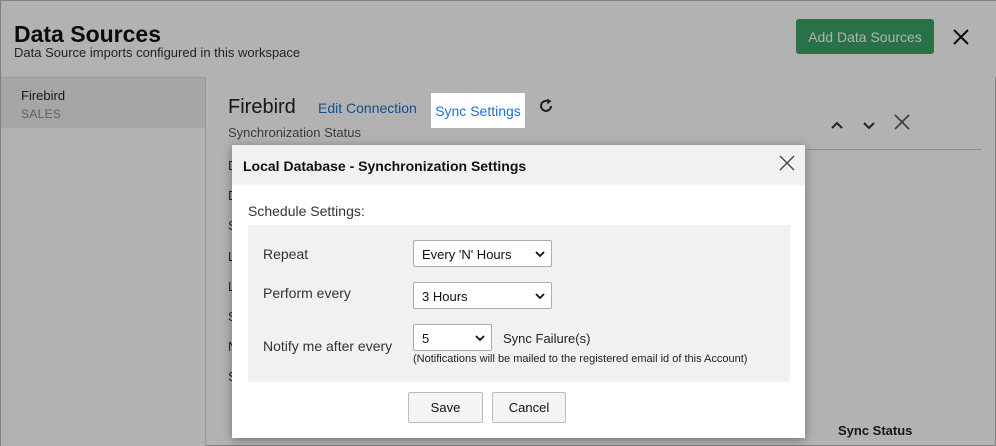  I want to click on repeat-label: Repeat, so click(286, 254).